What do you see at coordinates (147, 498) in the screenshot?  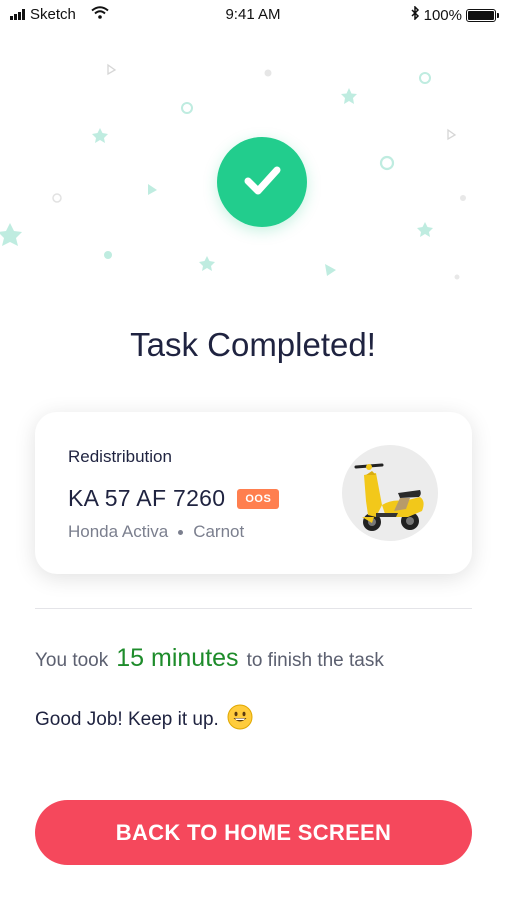 I see `vehicle-plate: KA 57 AF 7260` at bounding box center [147, 498].